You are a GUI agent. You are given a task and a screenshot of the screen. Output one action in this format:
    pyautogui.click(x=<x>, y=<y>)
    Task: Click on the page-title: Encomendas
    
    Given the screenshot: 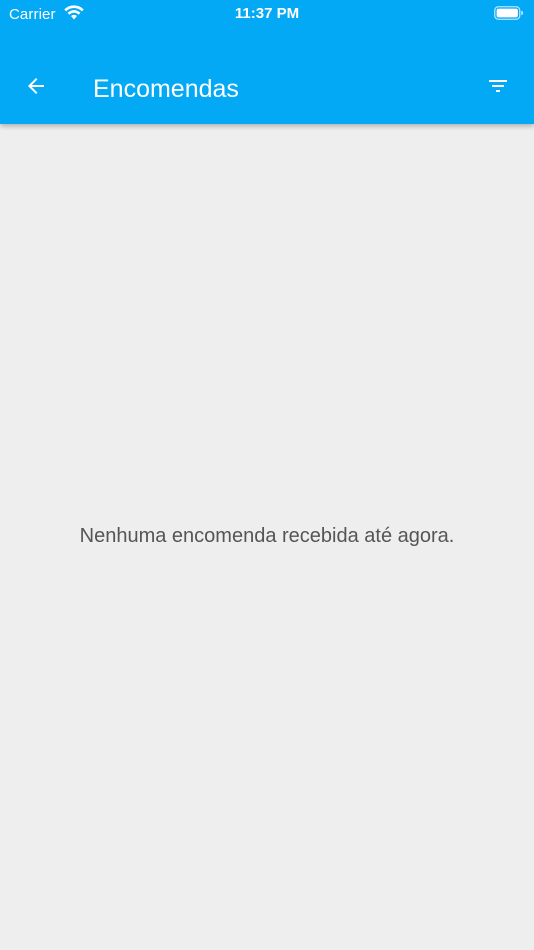 What is the action you would take?
    pyautogui.click(x=166, y=89)
    